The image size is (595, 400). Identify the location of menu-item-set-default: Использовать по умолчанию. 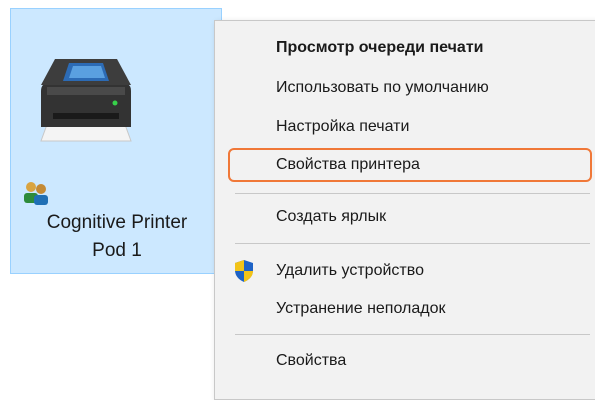
(405, 88).